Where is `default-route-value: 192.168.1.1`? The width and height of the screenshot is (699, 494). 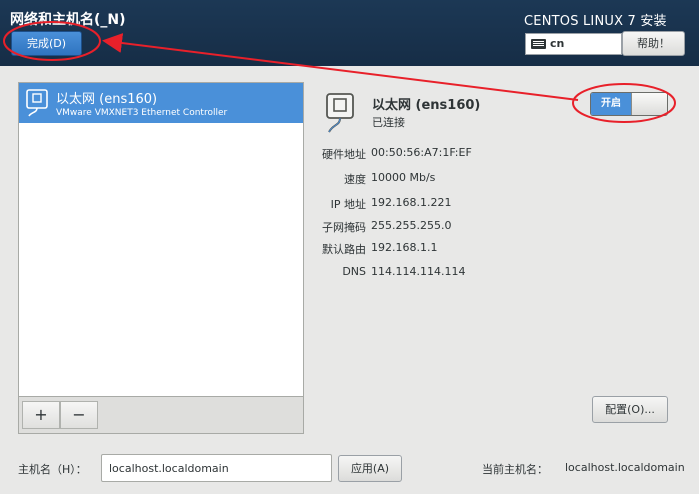
default-route-value: 192.168.1.1 is located at coordinates (404, 247).